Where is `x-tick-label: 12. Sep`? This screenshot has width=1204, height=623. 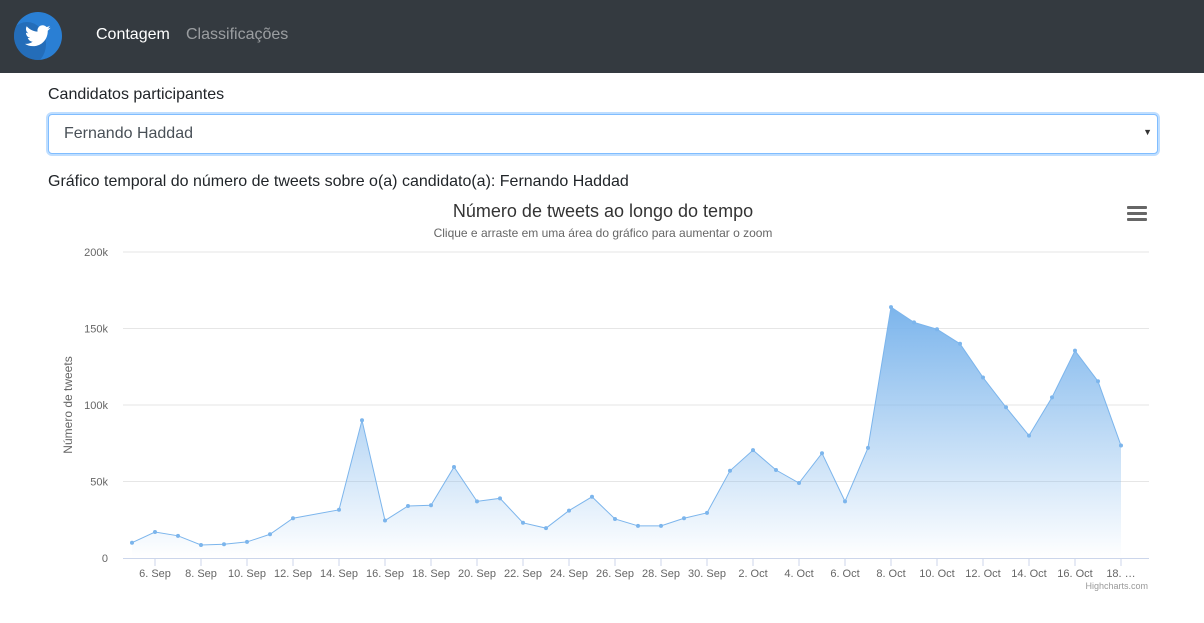
x-tick-label: 12. Sep is located at coordinates (293, 574).